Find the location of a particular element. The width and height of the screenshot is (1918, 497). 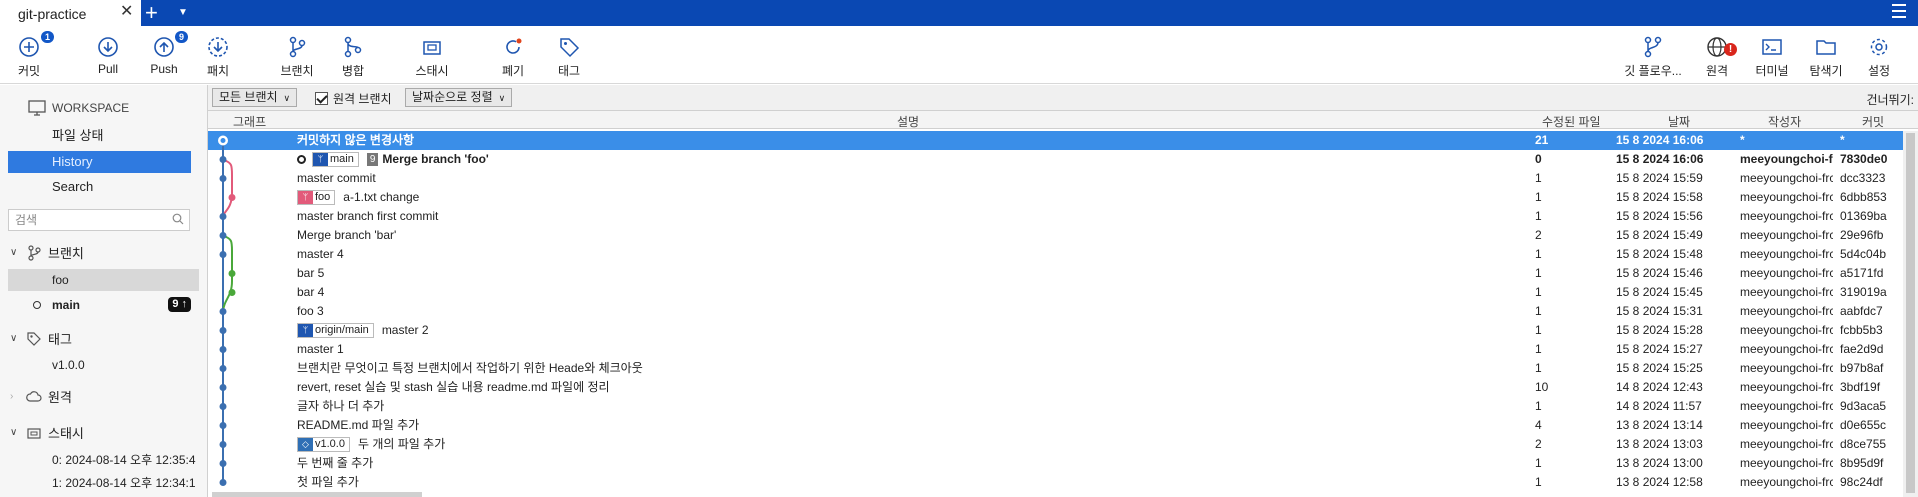

nav-history: History is located at coordinates (99, 162).